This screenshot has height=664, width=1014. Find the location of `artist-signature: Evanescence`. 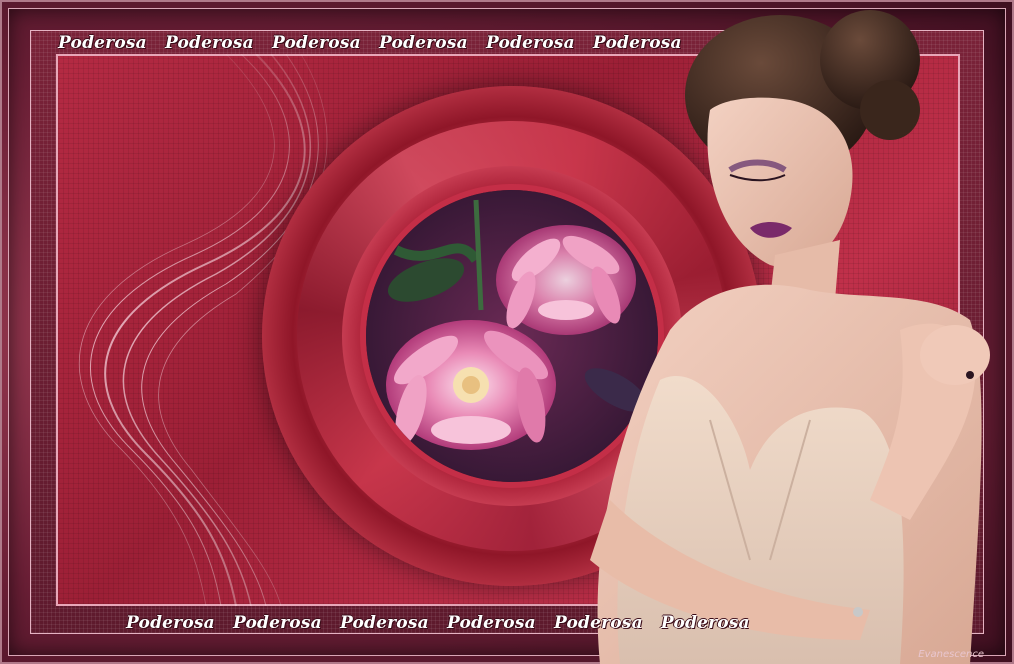

artist-signature: Evanescence is located at coordinates (951, 654).